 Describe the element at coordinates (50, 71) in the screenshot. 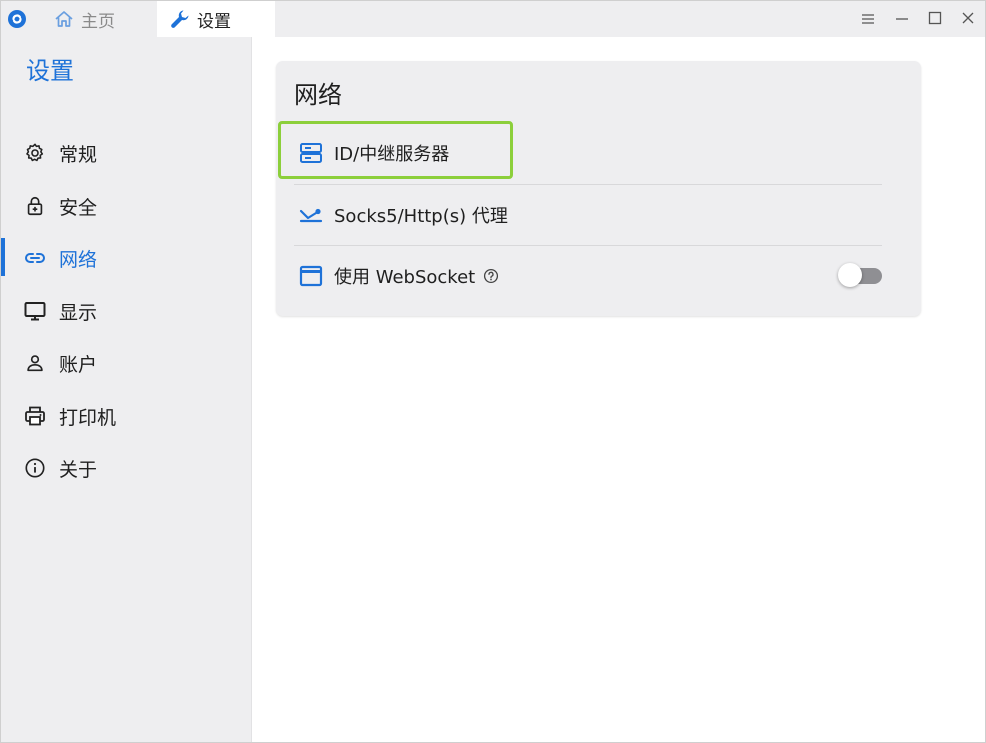

I see `sidebar-title: 设置` at that location.